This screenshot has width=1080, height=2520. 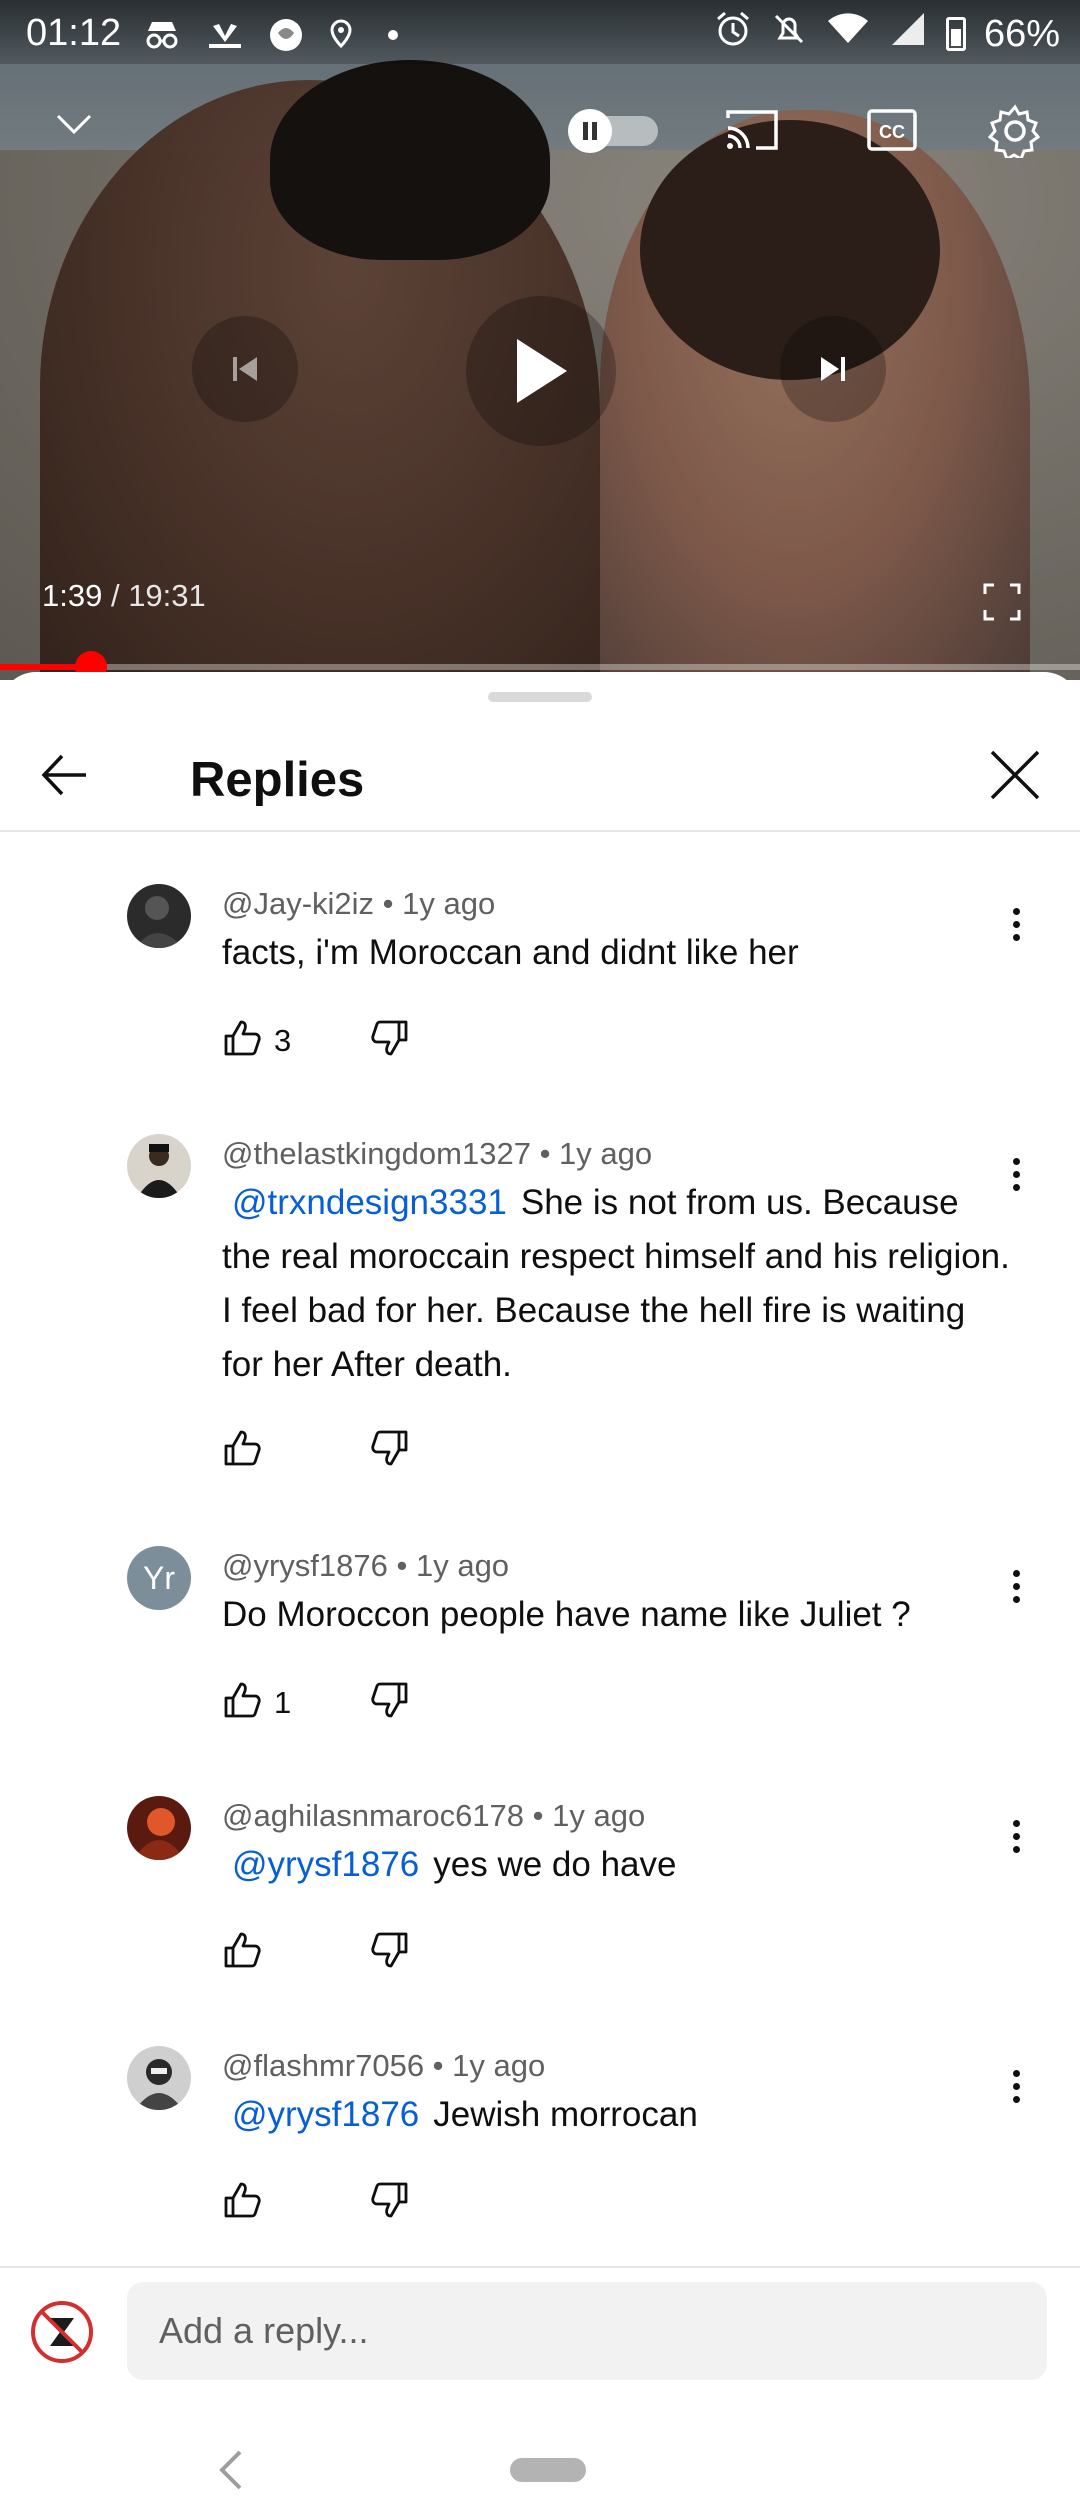 What do you see at coordinates (323, 2065) in the screenshot?
I see `reply-author: @flashmr7056` at bounding box center [323, 2065].